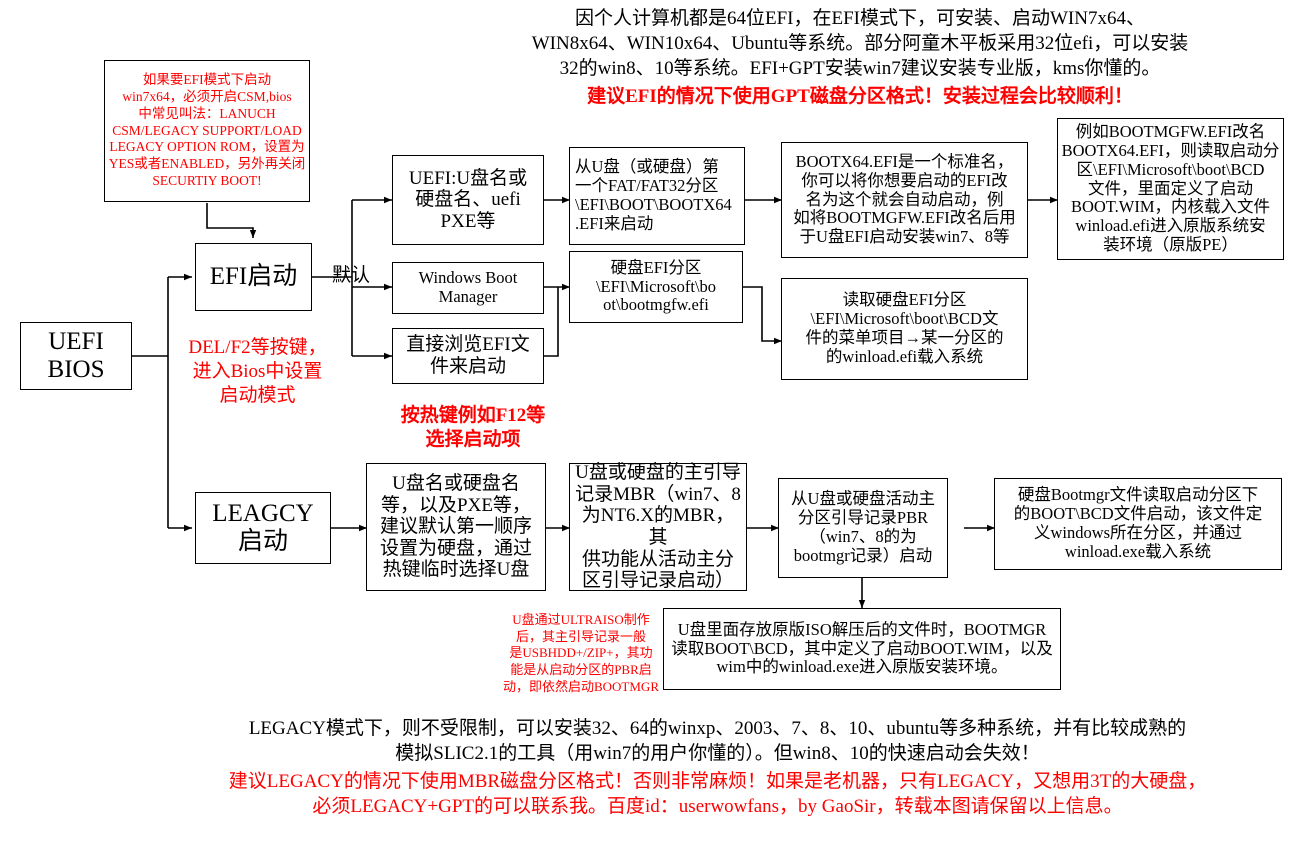  What do you see at coordinates (860, 96) in the screenshot?
I see `header-red-line: 建议EFI的情况下使用GPT磁盘分区格式！安装过程会比较顺利！` at bounding box center [860, 96].